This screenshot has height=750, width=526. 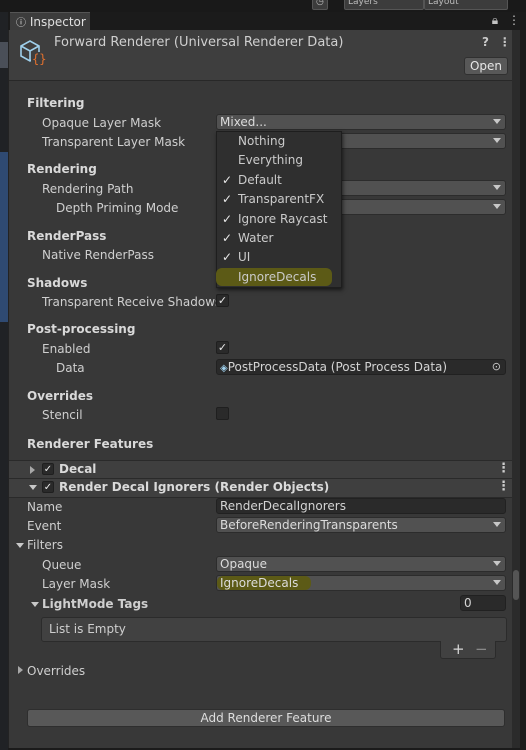 I want to click on layers-dropdown: Layers, so click(x=384, y=5).